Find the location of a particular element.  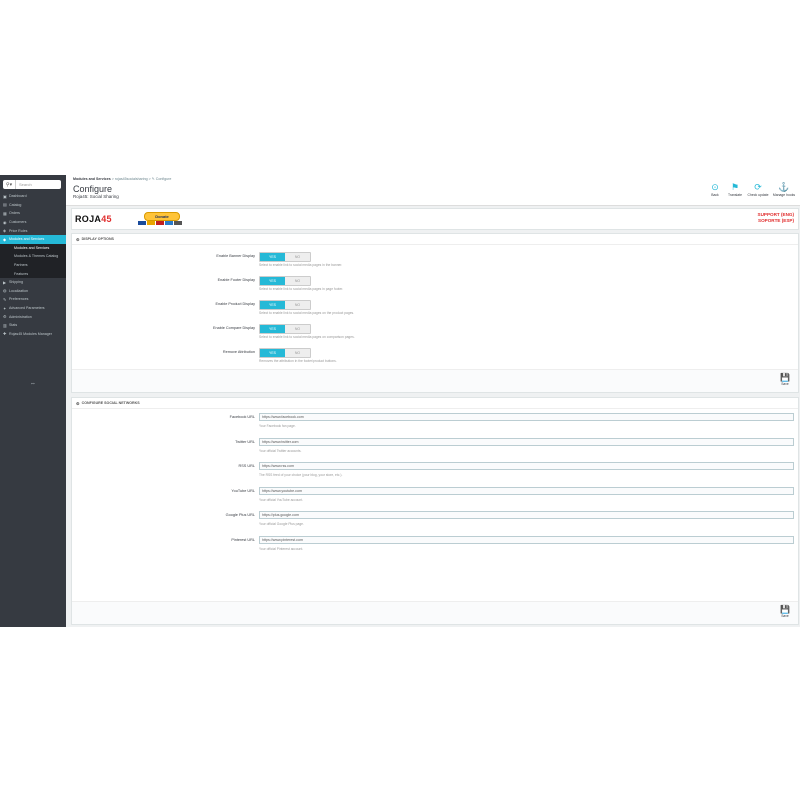

field-label: Enable Banner Display is located at coordinates (235, 256).